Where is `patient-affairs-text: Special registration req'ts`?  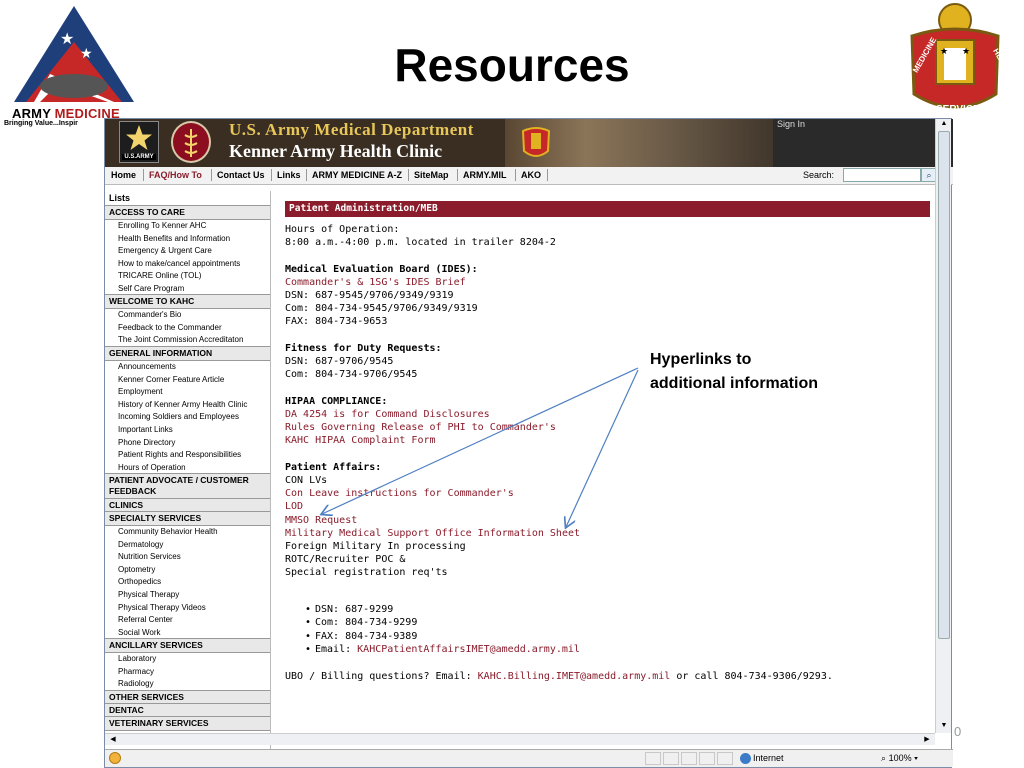 patient-affairs-text: Special registration req'ts is located at coordinates (366, 572).